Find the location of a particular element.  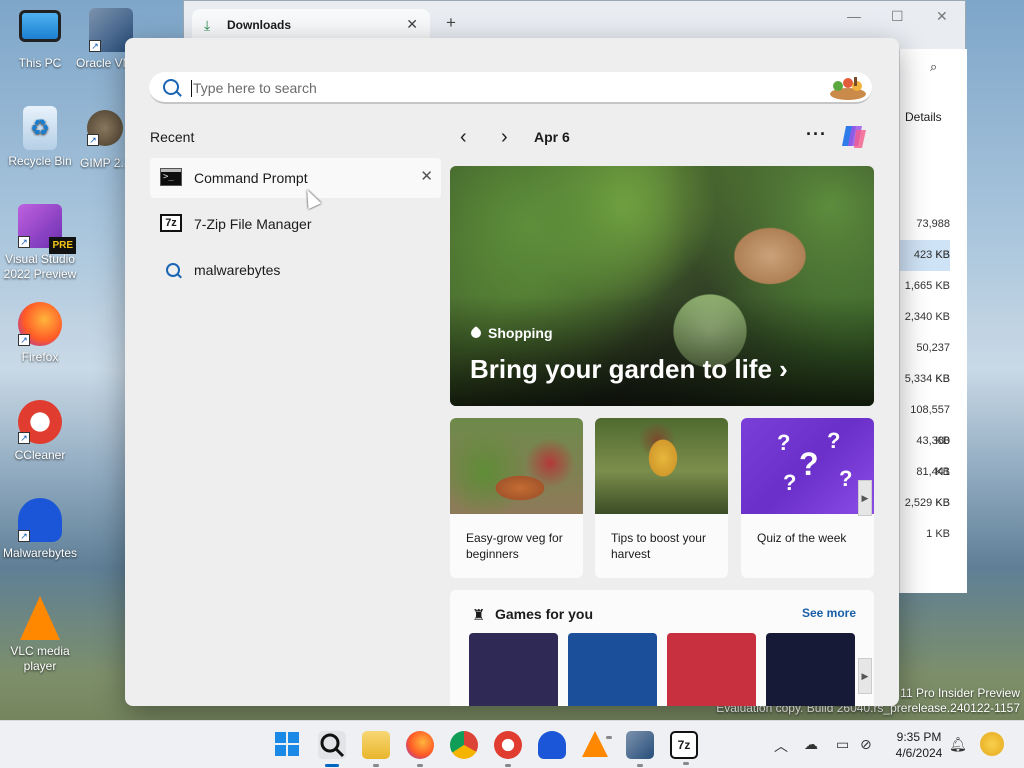

desktop-icon-label: GIMP 2.10 is located at coordinates (105, 163).